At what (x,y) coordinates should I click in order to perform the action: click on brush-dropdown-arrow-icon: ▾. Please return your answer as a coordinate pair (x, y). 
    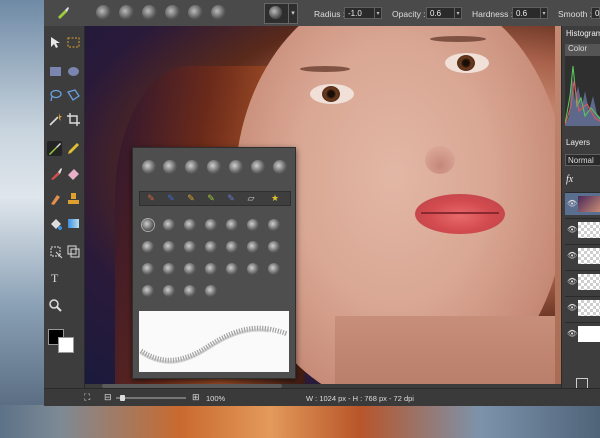
    Looking at the image, I should click on (293, 13).